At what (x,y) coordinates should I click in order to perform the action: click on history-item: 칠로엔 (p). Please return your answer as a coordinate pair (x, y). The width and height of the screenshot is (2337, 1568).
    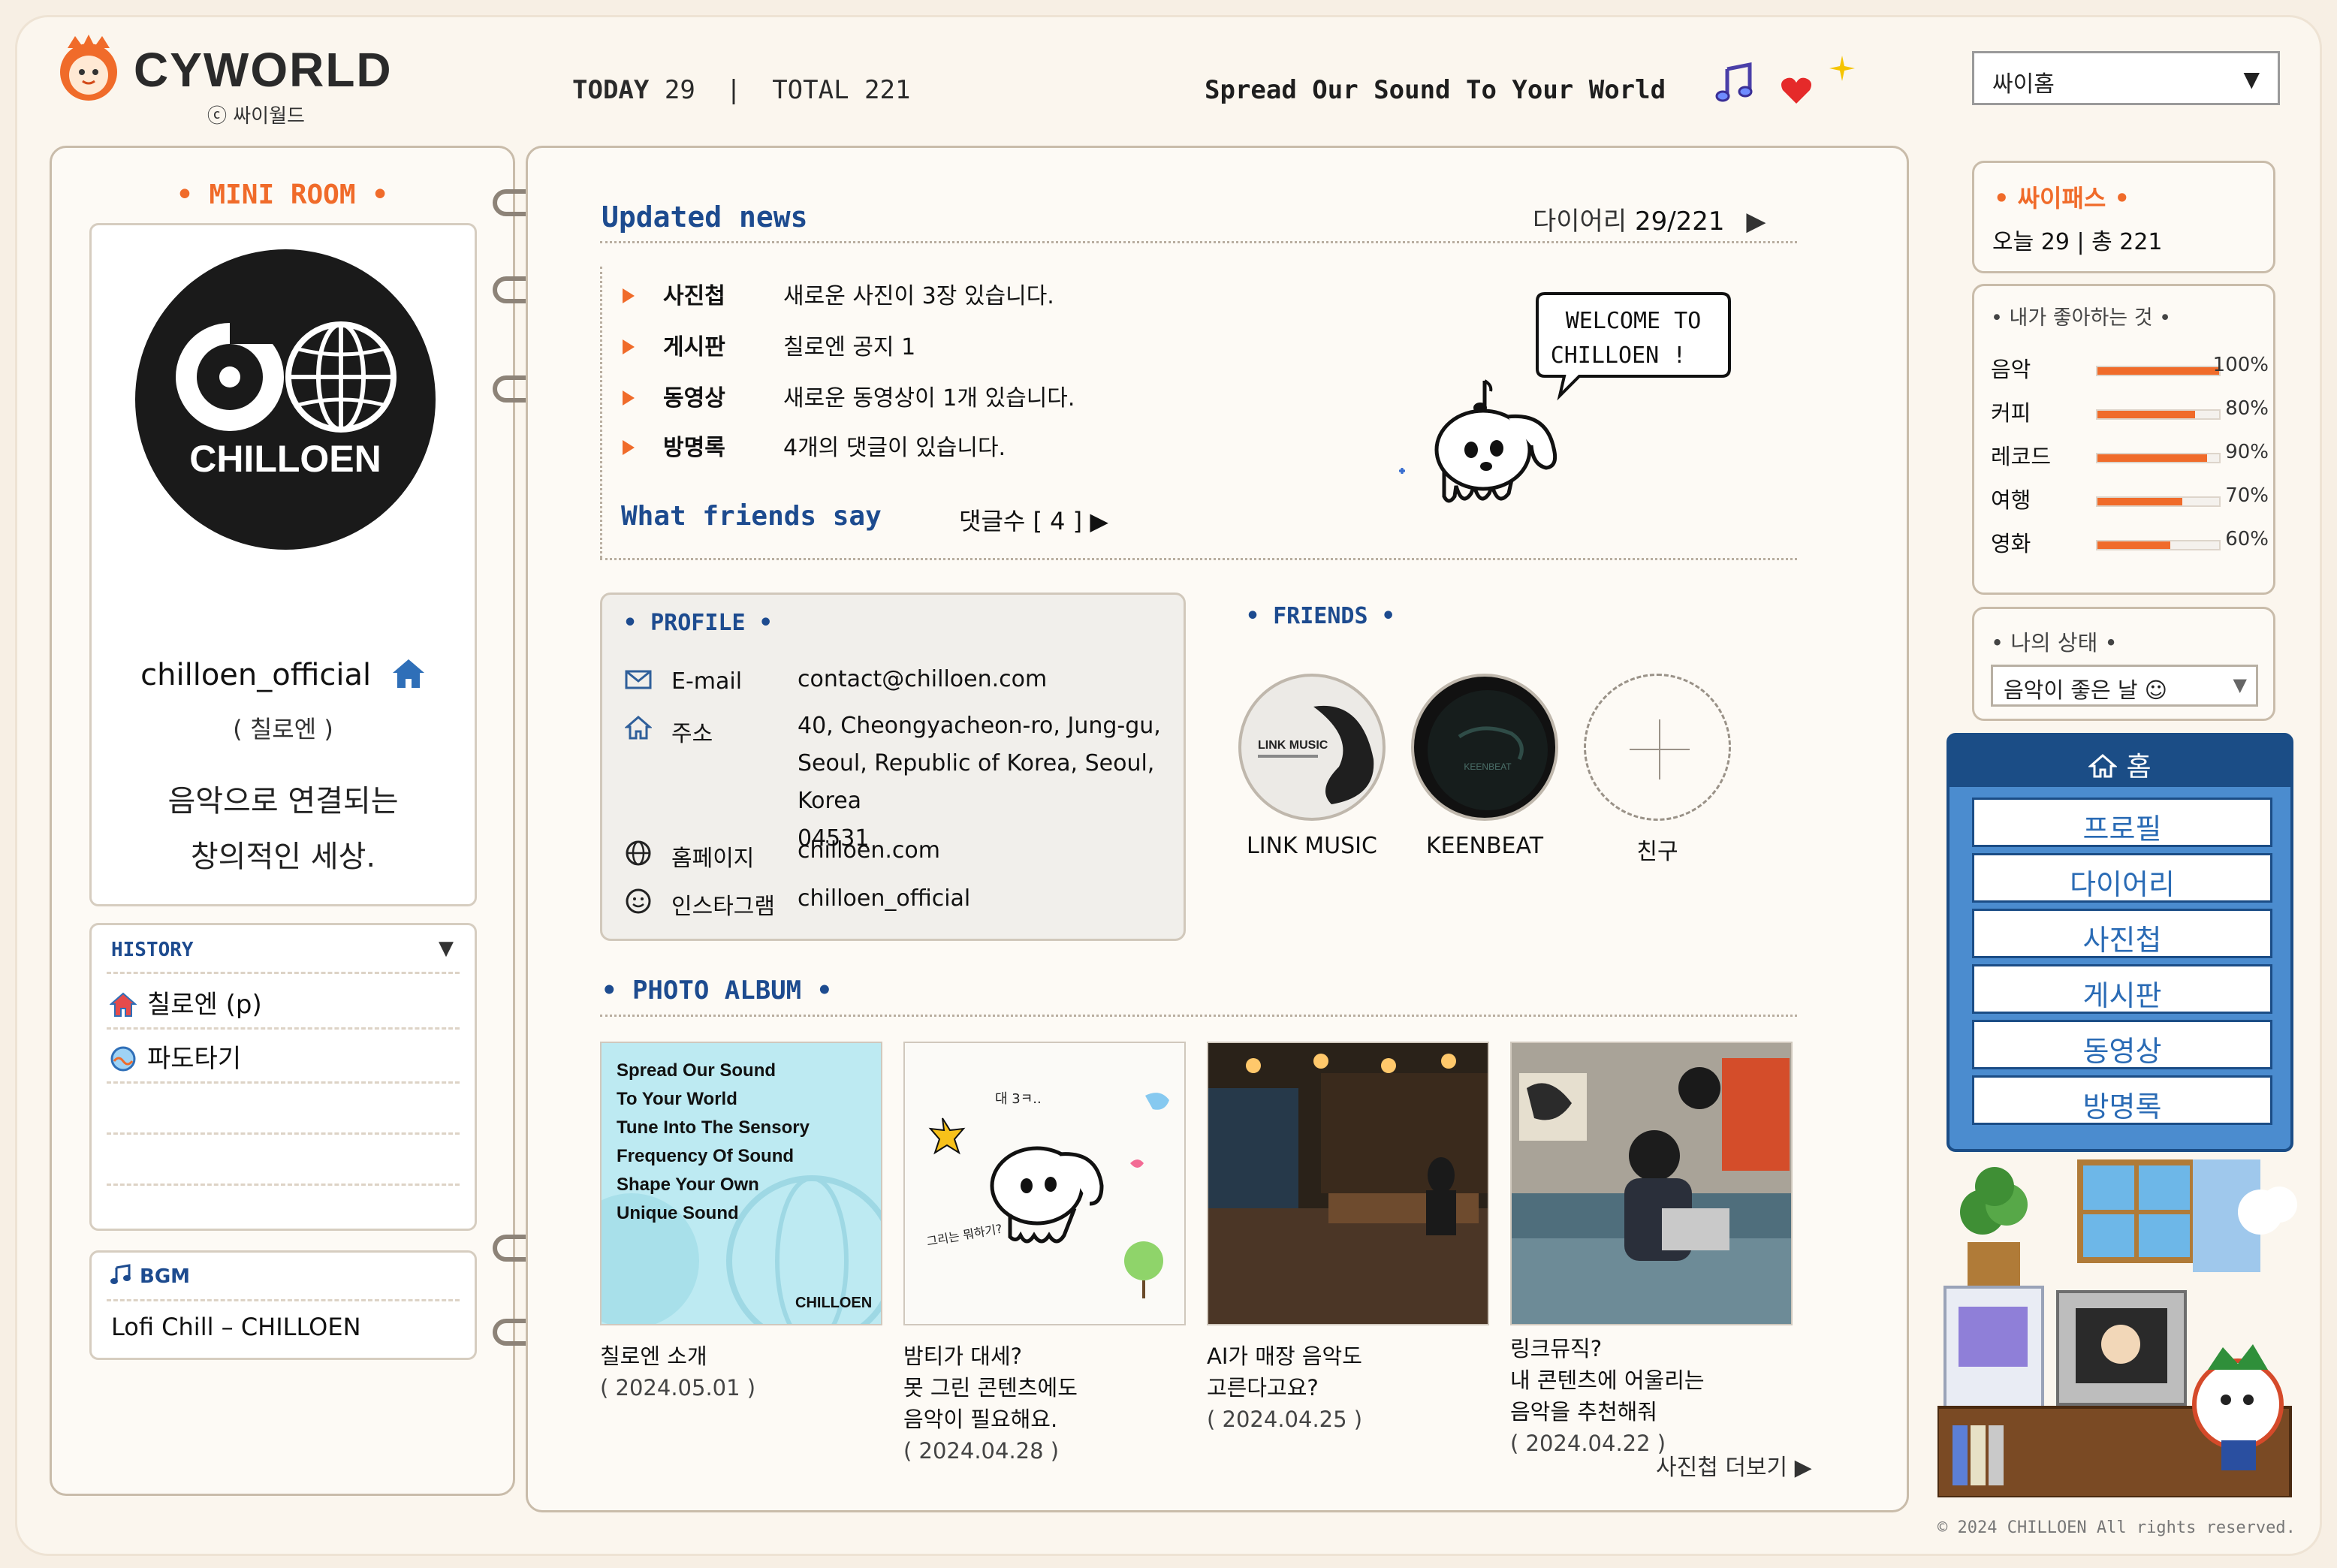
    Looking at the image, I should click on (185, 1002).